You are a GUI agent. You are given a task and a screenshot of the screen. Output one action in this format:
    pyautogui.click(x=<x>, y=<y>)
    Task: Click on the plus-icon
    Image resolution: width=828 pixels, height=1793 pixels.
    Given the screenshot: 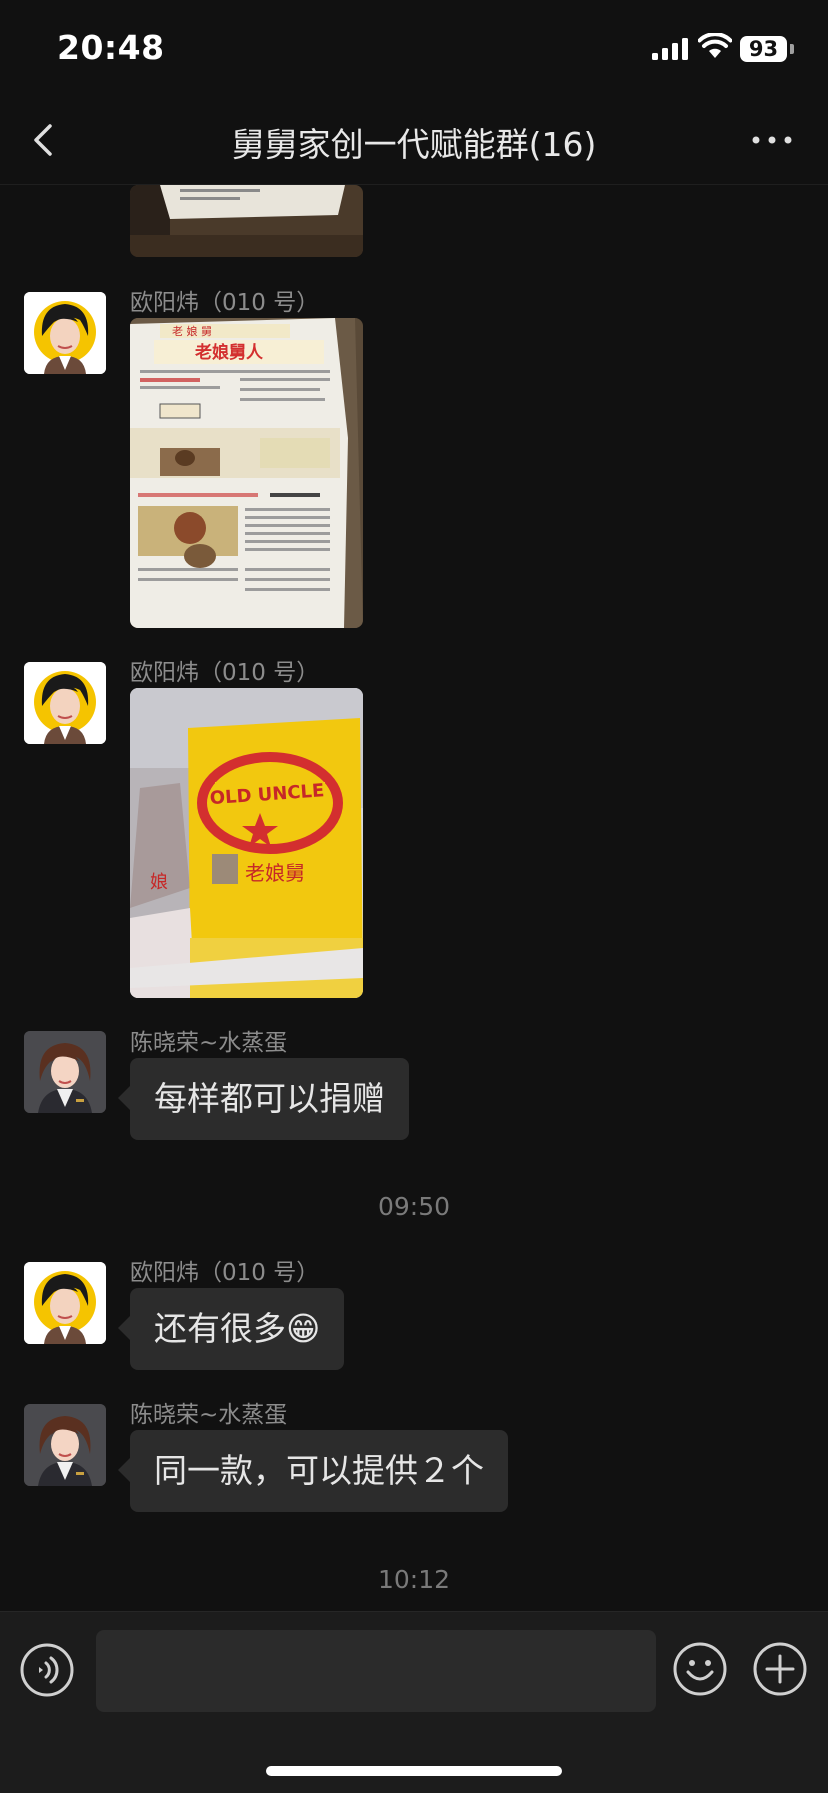 What is the action you would take?
    pyautogui.click(x=780, y=1669)
    